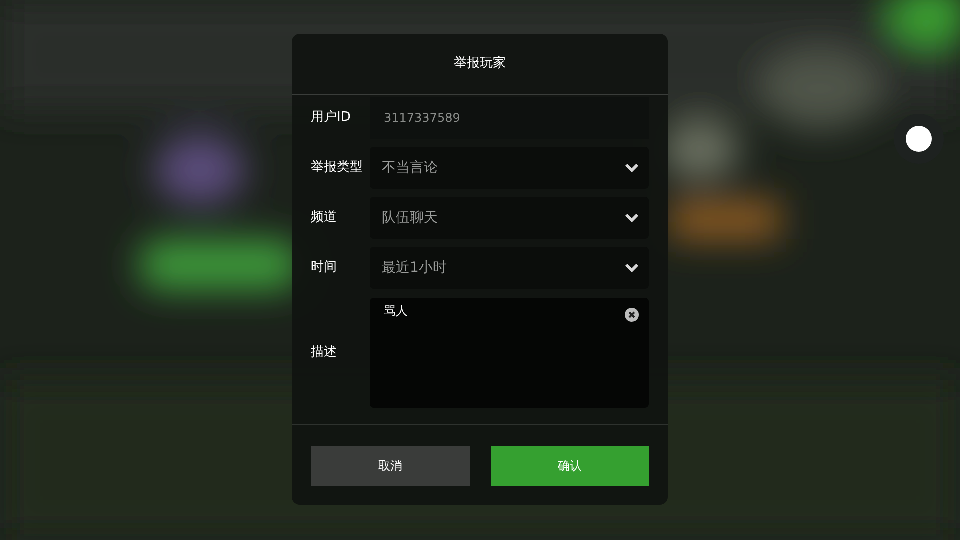 Image resolution: width=960 pixels, height=540 pixels. Describe the element at coordinates (390, 466) in the screenshot. I see `cancel-button: 取消` at that location.